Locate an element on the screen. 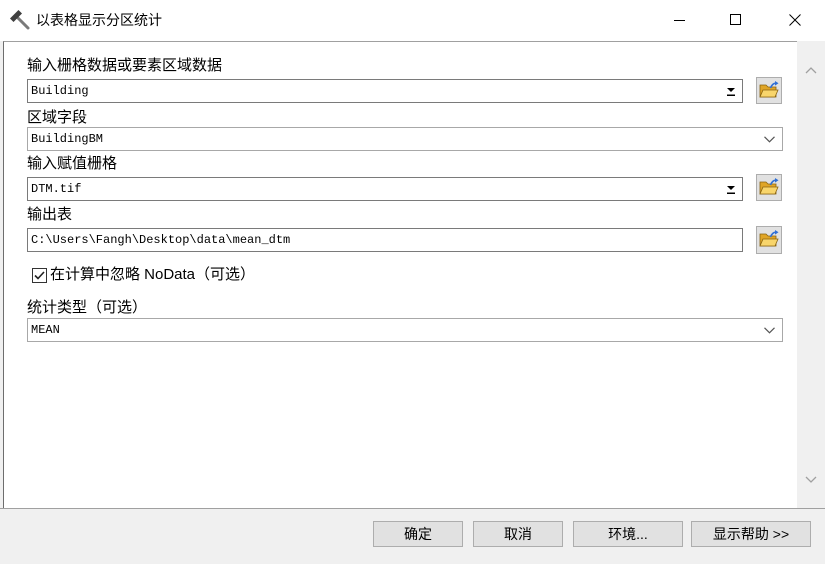  input-zone-data-browse-button is located at coordinates (769, 90).